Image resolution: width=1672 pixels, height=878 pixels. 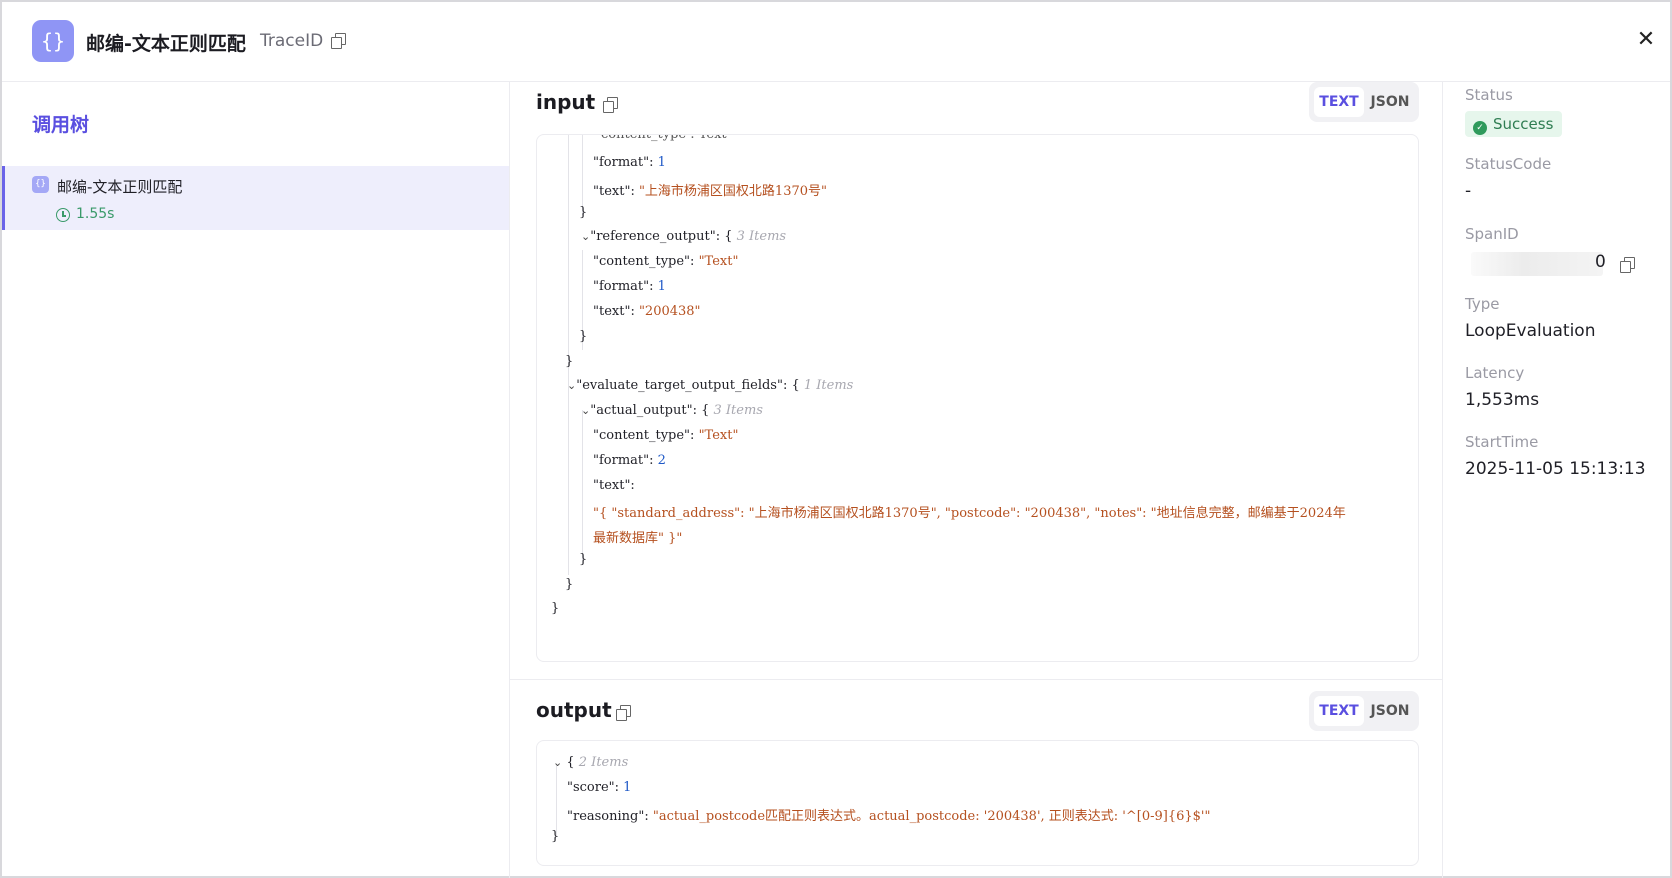 I want to click on call-tree-title: 调用树, so click(x=61, y=125).